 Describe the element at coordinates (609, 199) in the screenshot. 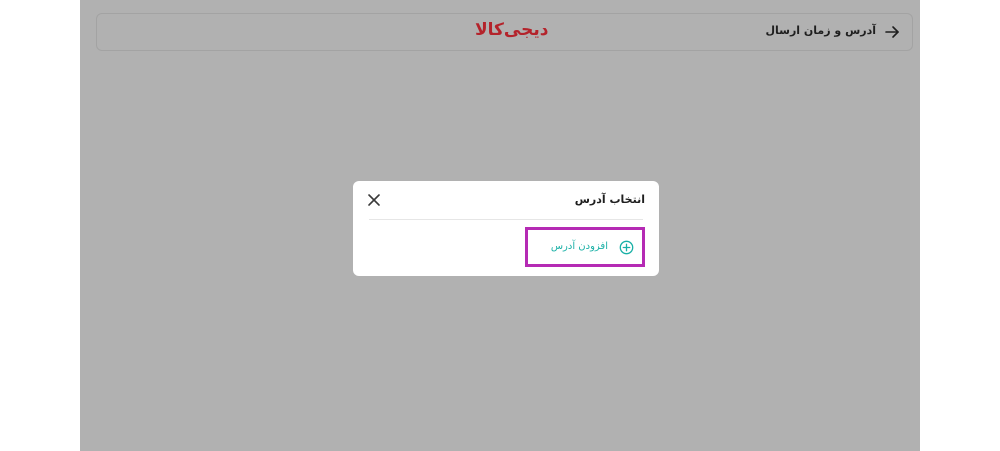

I see `modal-title: انتخاب آدرس` at that location.